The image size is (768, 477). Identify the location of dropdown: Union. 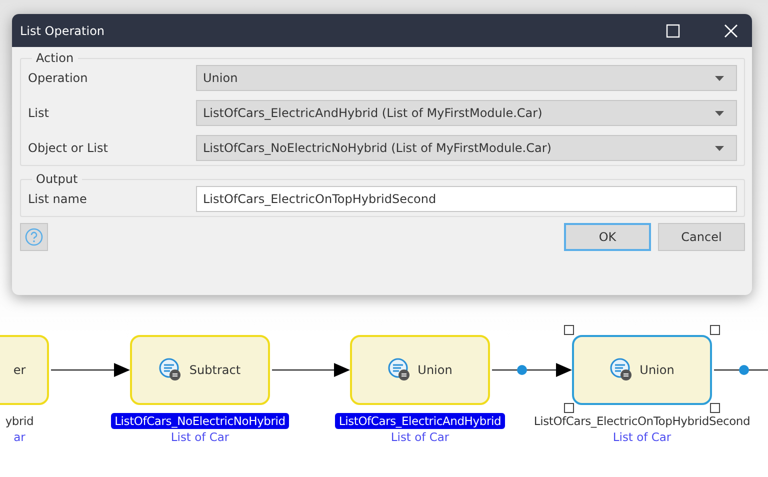
(466, 78).